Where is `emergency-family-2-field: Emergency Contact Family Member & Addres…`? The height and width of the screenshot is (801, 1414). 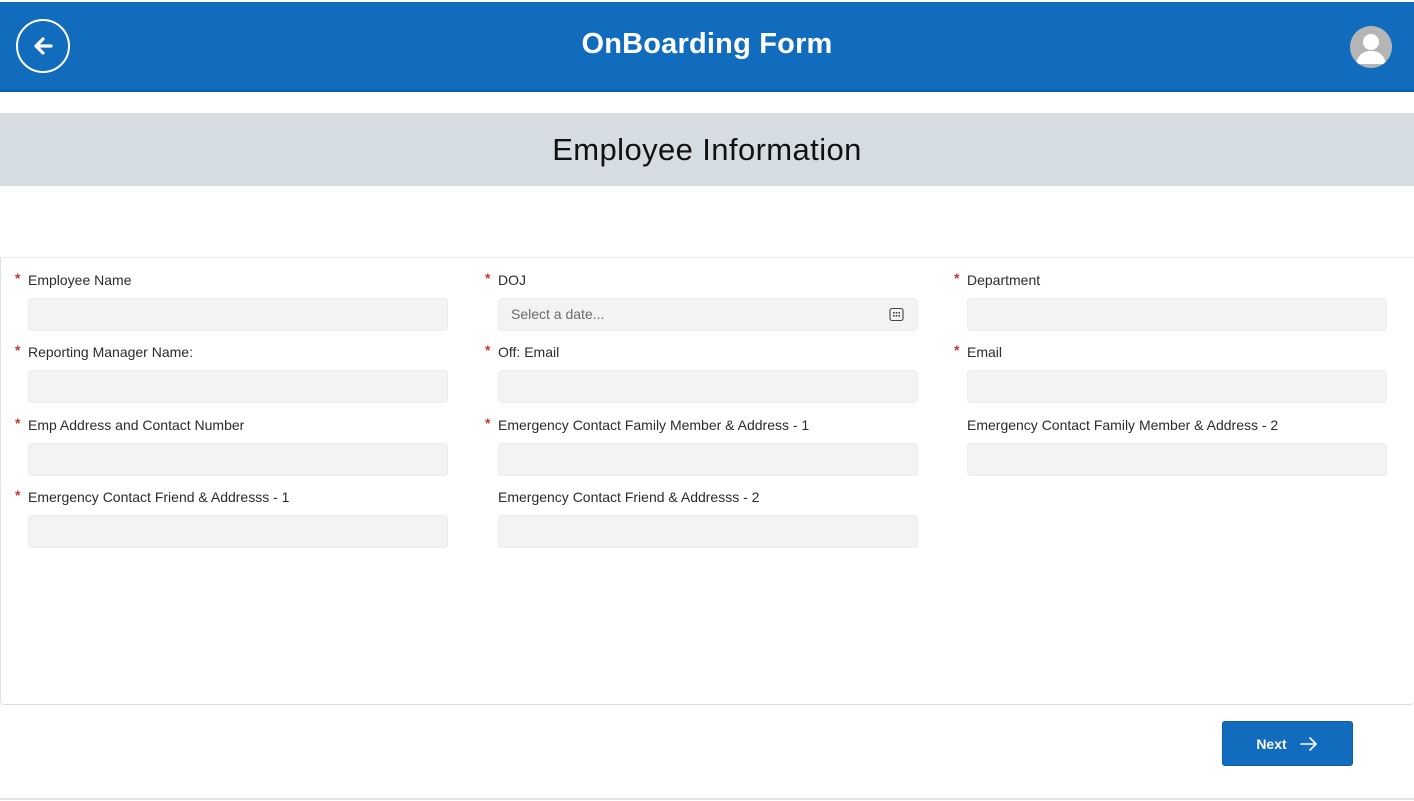 emergency-family-2-field: Emergency Contact Family Member & Addres… is located at coordinates (1177, 445).